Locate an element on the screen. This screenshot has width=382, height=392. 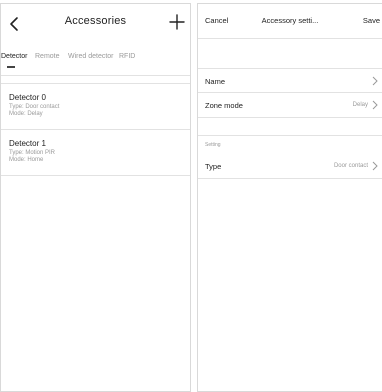
detector-name: Detector 0 is located at coordinates (27, 97).